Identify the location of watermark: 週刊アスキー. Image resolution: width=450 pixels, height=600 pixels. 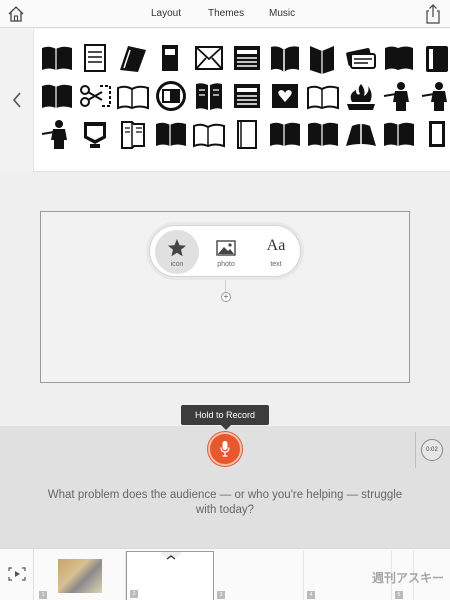
(408, 578).